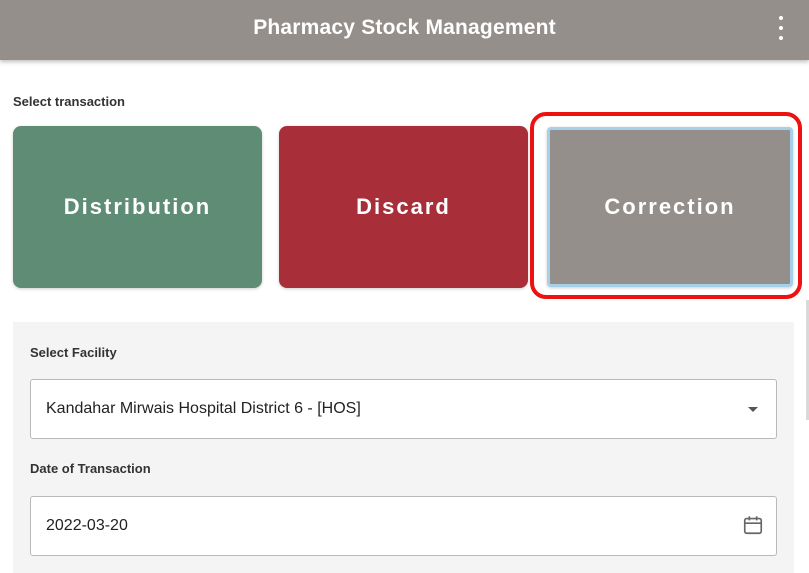  Describe the element at coordinates (87, 525) in the screenshot. I see `date-field-value: 2022-03-20` at that location.